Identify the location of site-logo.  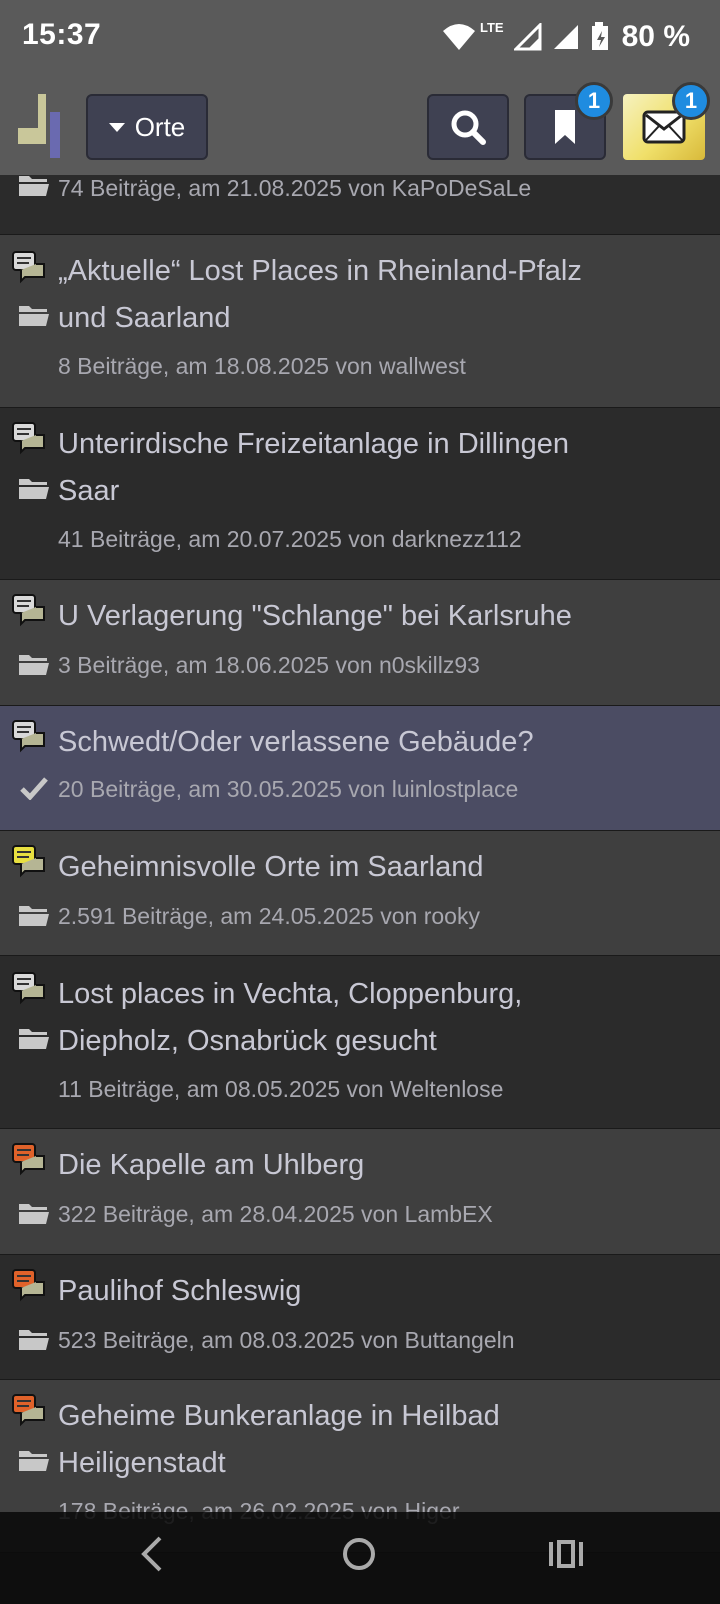
(42, 126).